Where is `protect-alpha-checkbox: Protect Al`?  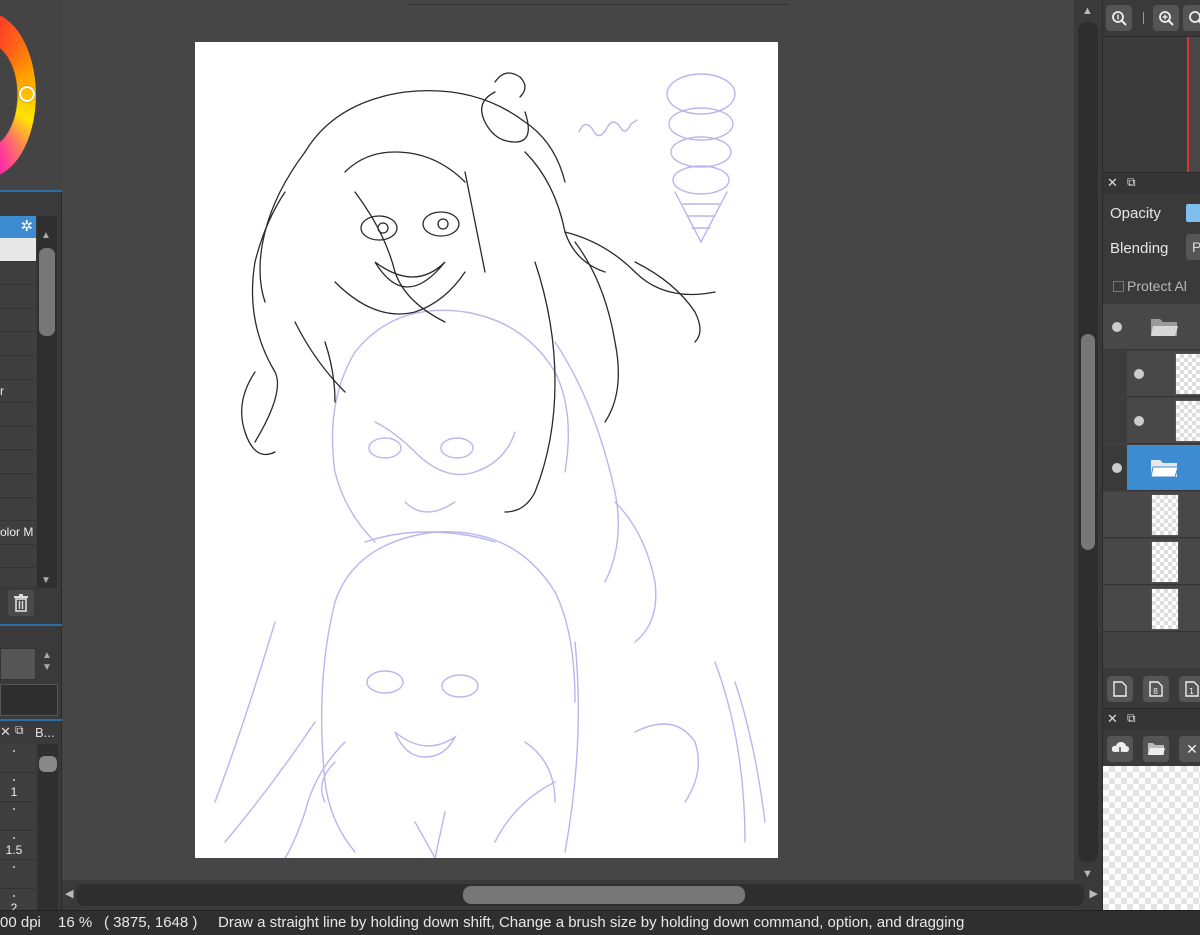 protect-alpha-checkbox: Protect Al is located at coordinates (1150, 286).